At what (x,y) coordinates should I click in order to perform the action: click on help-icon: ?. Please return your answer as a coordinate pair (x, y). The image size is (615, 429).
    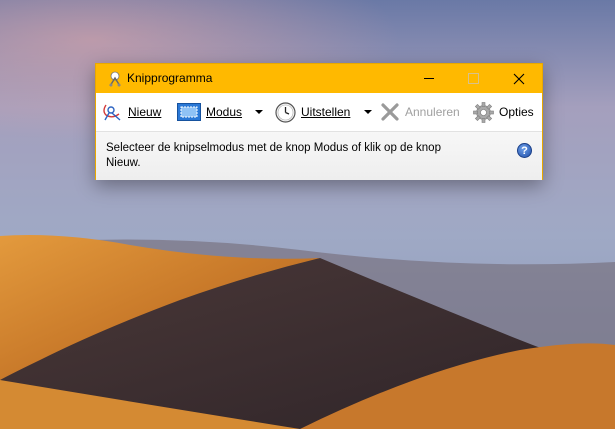
    Looking at the image, I should click on (524, 150).